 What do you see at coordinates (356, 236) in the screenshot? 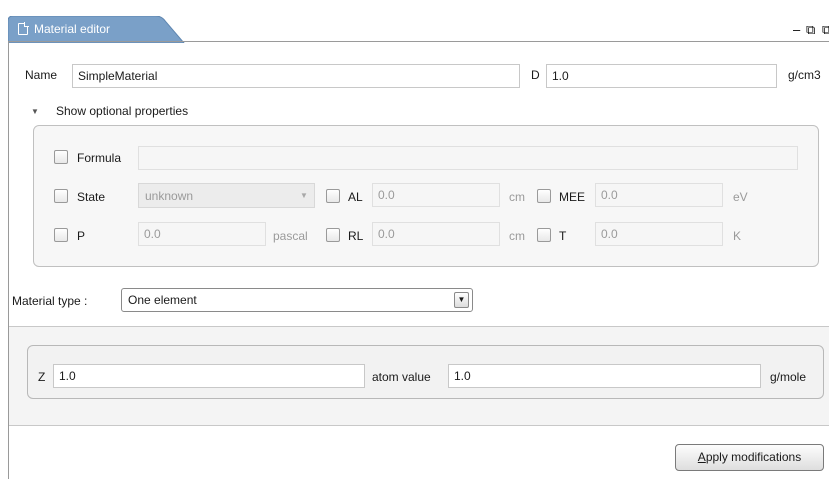
I see `rl-label: RL` at bounding box center [356, 236].